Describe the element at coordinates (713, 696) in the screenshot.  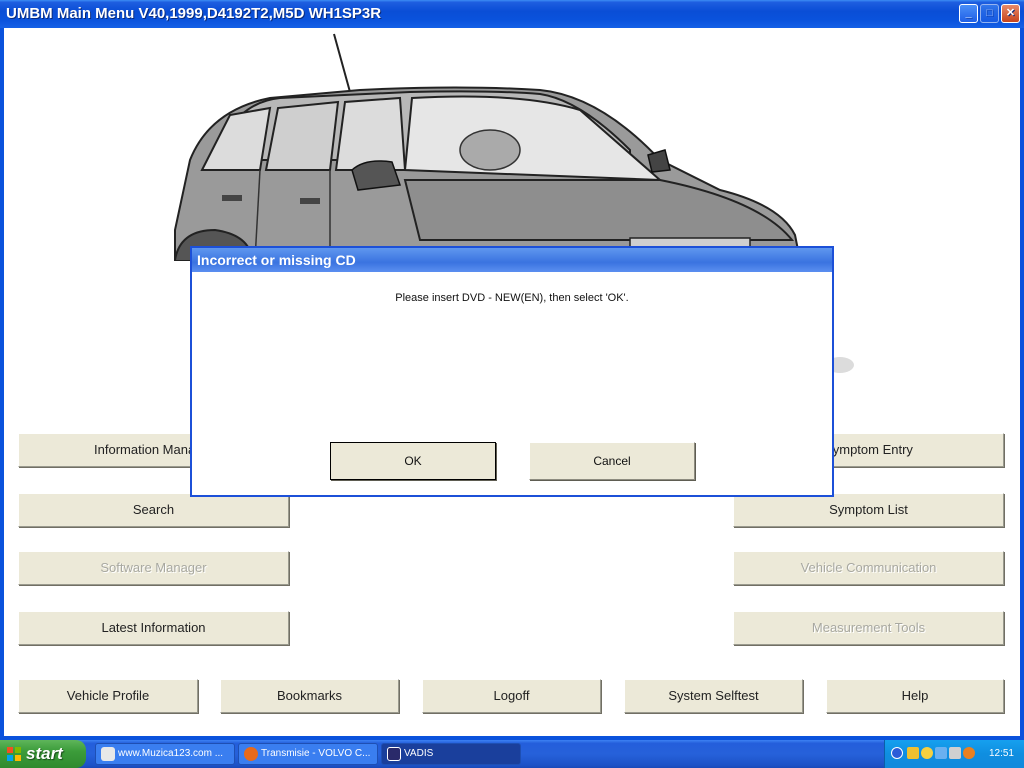
I see `system-selftest-button: System Selftest` at that location.